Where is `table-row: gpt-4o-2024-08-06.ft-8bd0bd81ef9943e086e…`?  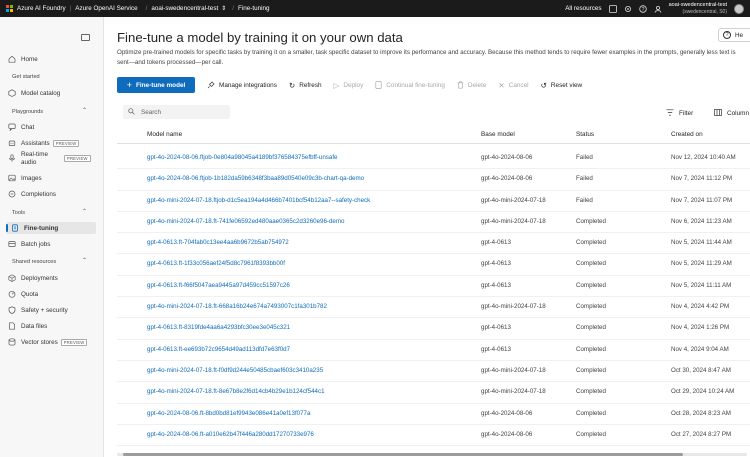
table-row: gpt-4o-2024-08-06.ft-8bd0bd81ef9943e086e… is located at coordinates (433, 414).